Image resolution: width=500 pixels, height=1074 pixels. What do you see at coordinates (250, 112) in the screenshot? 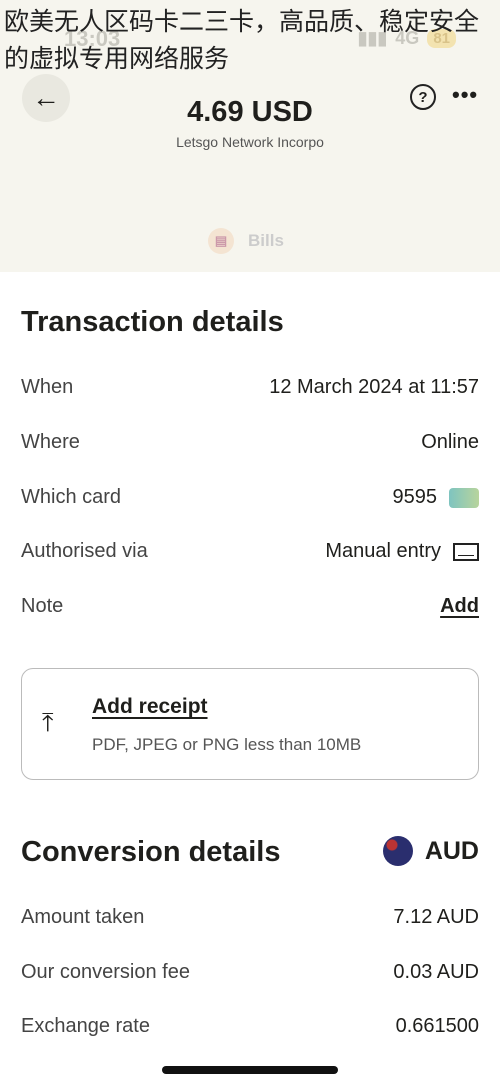
I see `transaction-amount: 4.69 USD` at bounding box center [250, 112].